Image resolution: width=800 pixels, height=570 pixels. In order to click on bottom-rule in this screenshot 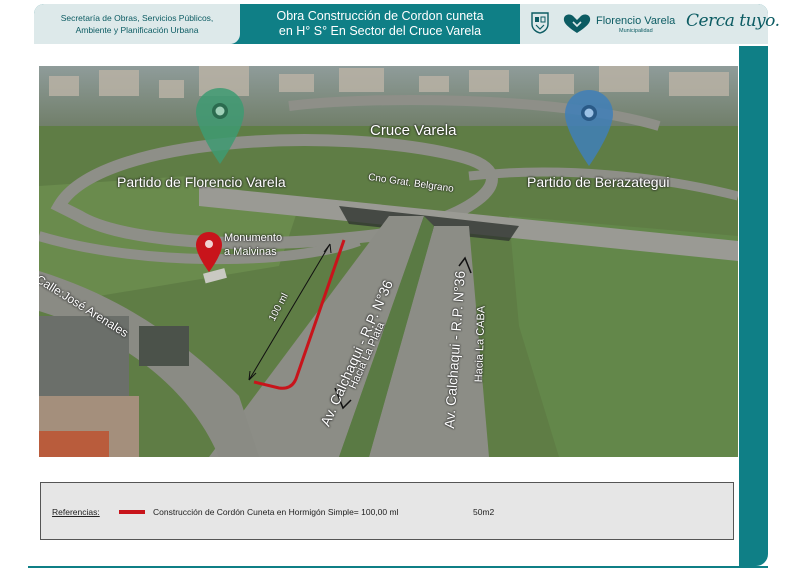, I will do `click(398, 567)`.